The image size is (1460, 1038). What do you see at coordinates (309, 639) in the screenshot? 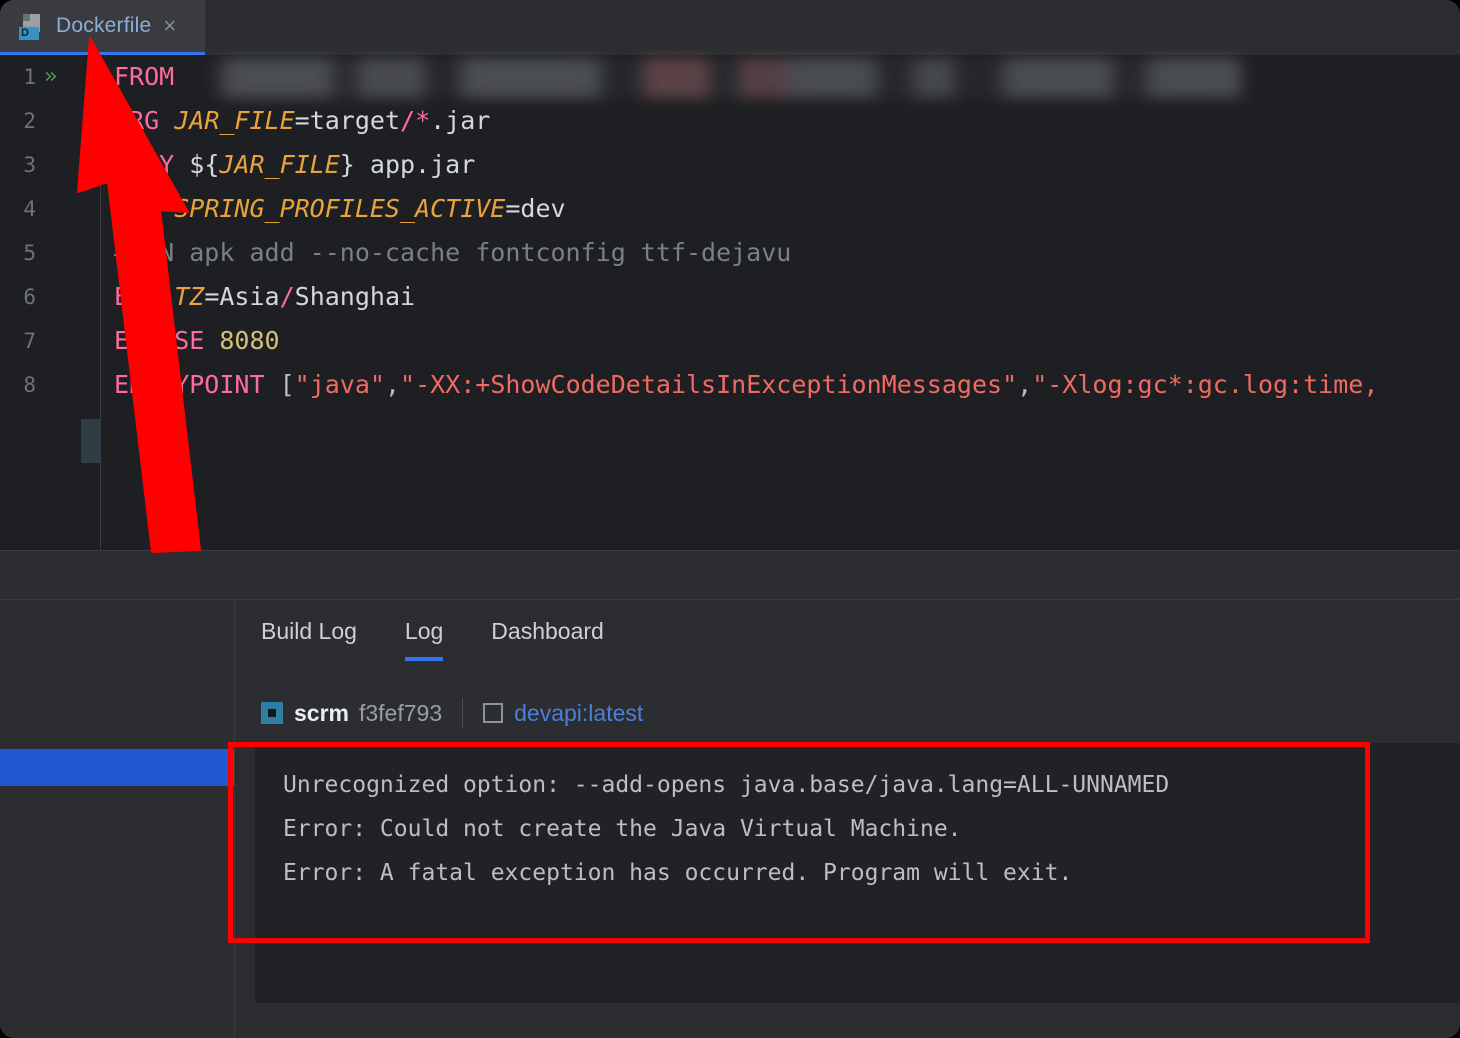
I see `tab-build-log: Build Log` at bounding box center [309, 639].